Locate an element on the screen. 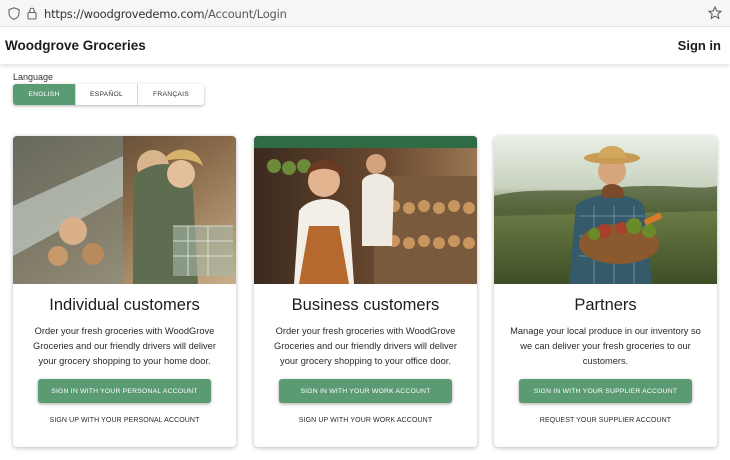 The image size is (730, 460). farmer-with-basket-photo is located at coordinates (605, 210).